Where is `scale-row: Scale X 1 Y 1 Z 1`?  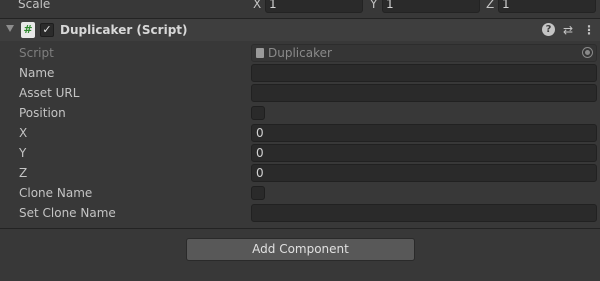 scale-row: Scale X 1 Y 1 Z 1 is located at coordinates (300, 7).